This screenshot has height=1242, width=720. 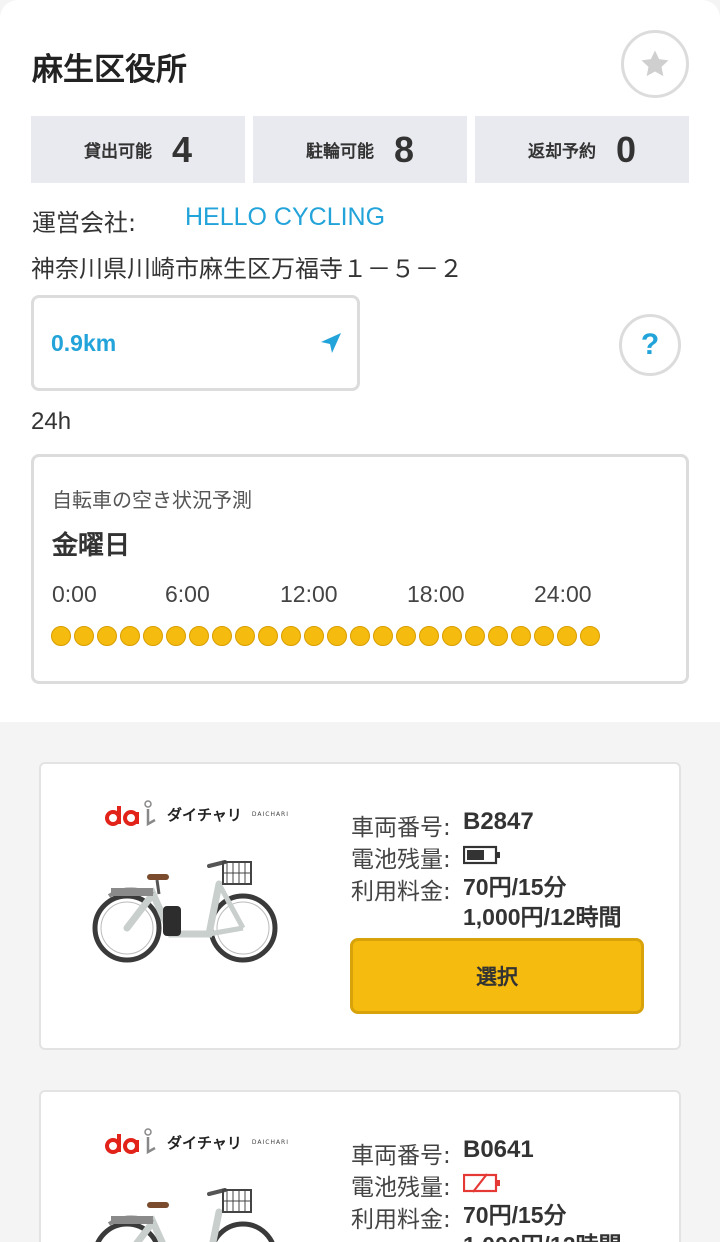 I want to click on time-tick: 24:00, so click(x=563, y=594).